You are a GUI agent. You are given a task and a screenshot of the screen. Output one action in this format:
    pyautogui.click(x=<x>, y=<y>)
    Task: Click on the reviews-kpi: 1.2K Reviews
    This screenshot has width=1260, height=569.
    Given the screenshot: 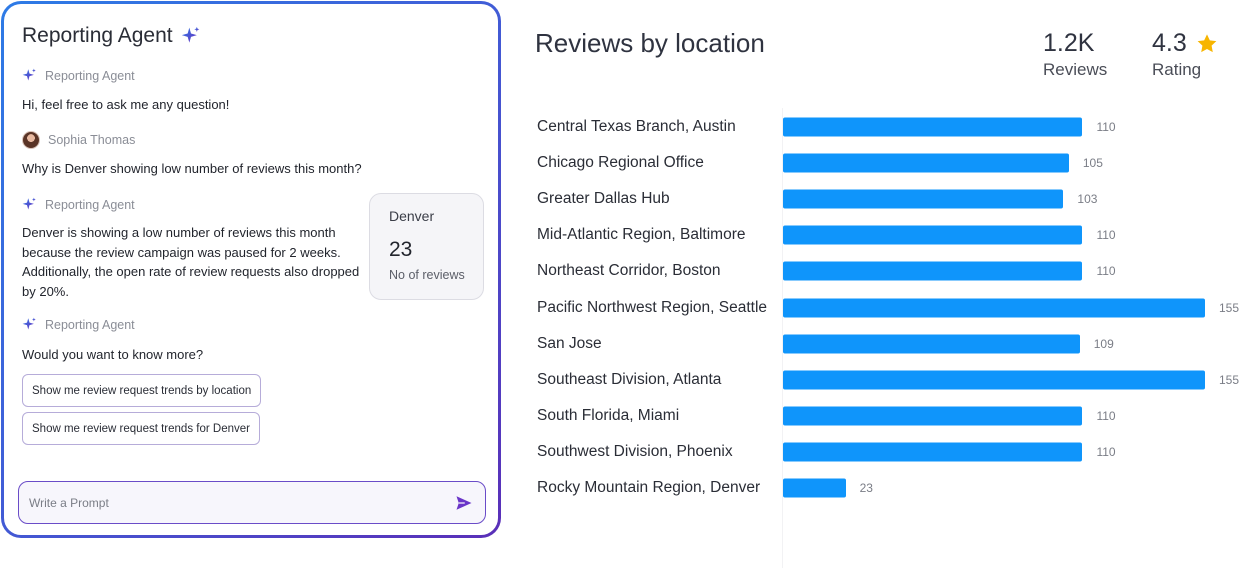 What is the action you would take?
    pyautogui.click(x=1075, y=54)
    